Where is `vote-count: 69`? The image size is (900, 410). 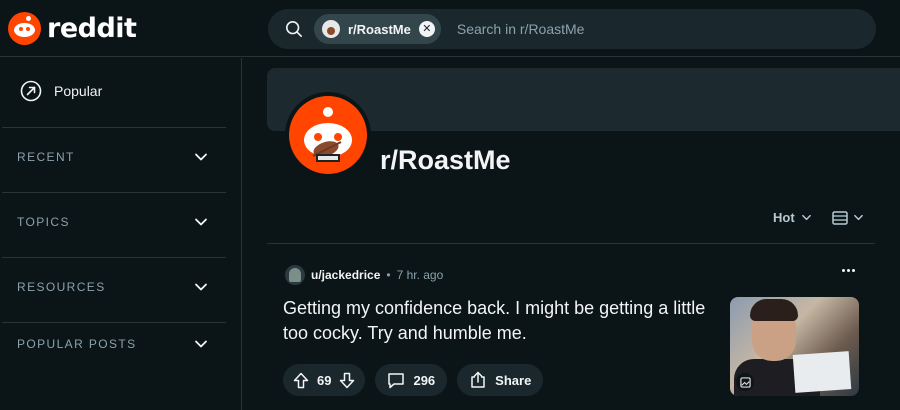 vote-count: 69 is located at coordinates (324, 380).